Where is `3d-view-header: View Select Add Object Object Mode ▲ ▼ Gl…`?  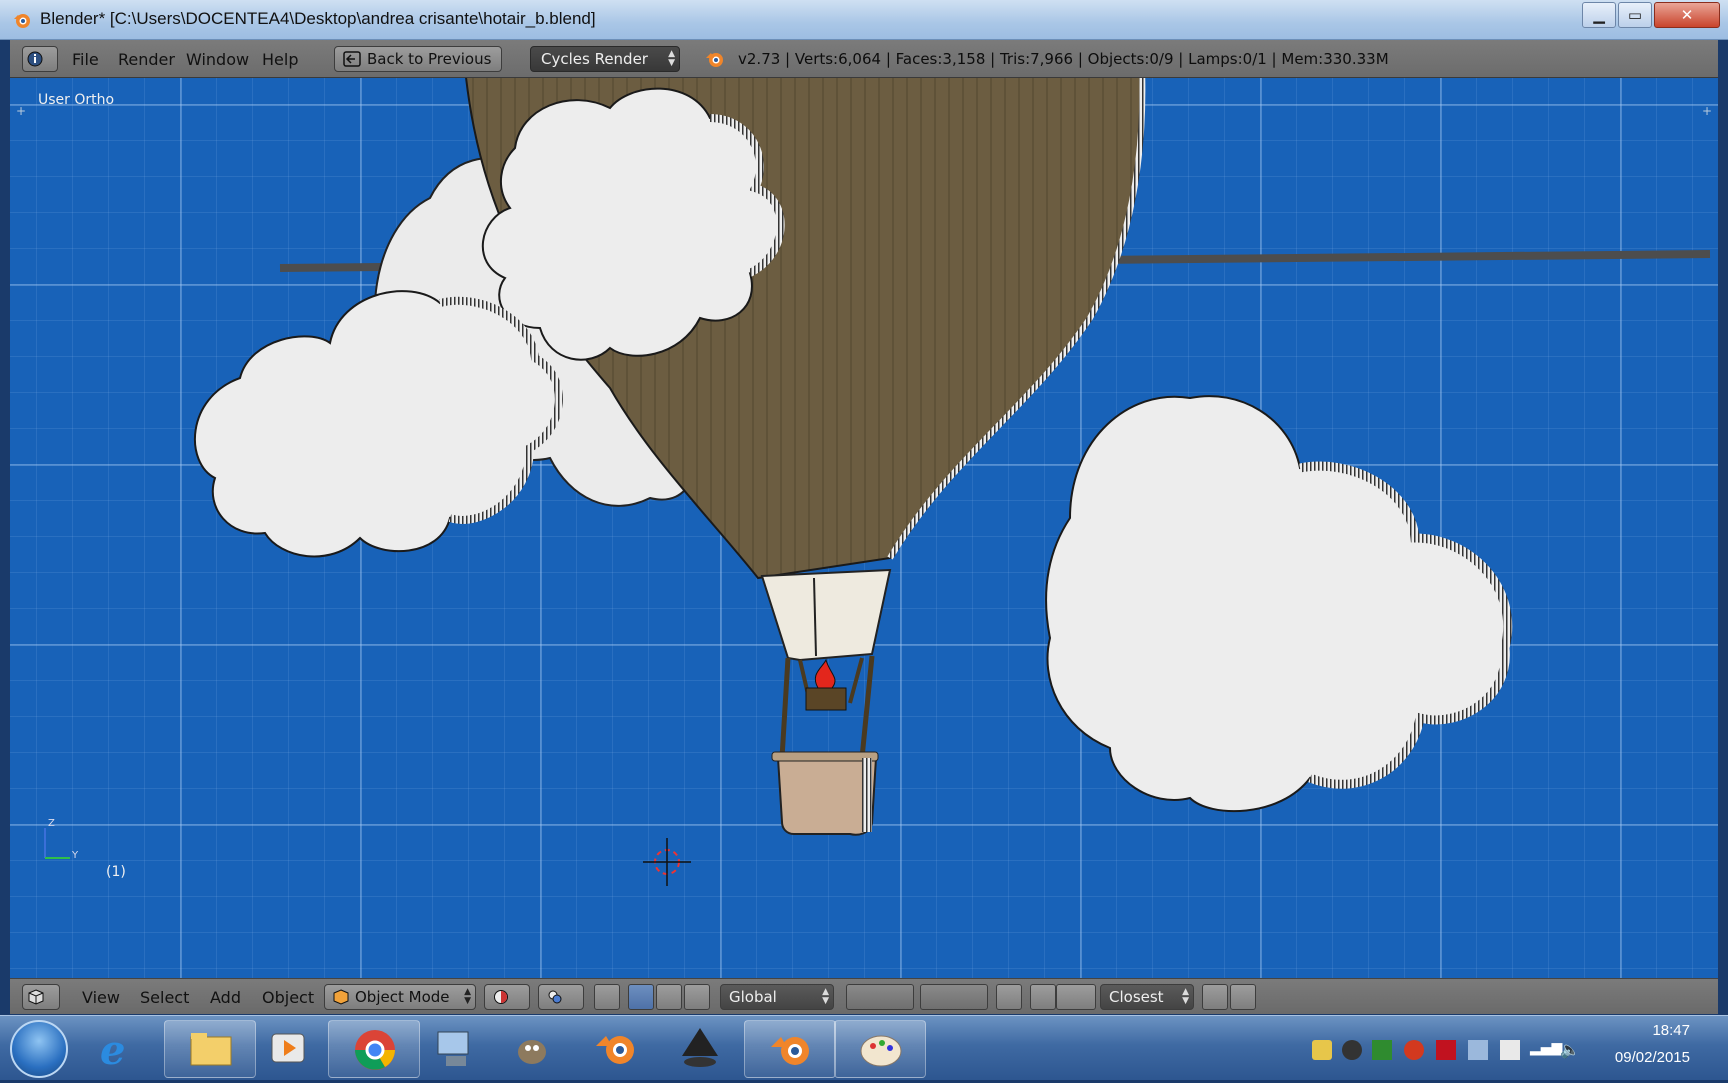
3d-view-header: View Select Add Object Object Mode ▲ ▼ Gl… is located at coordinates (864, 996).